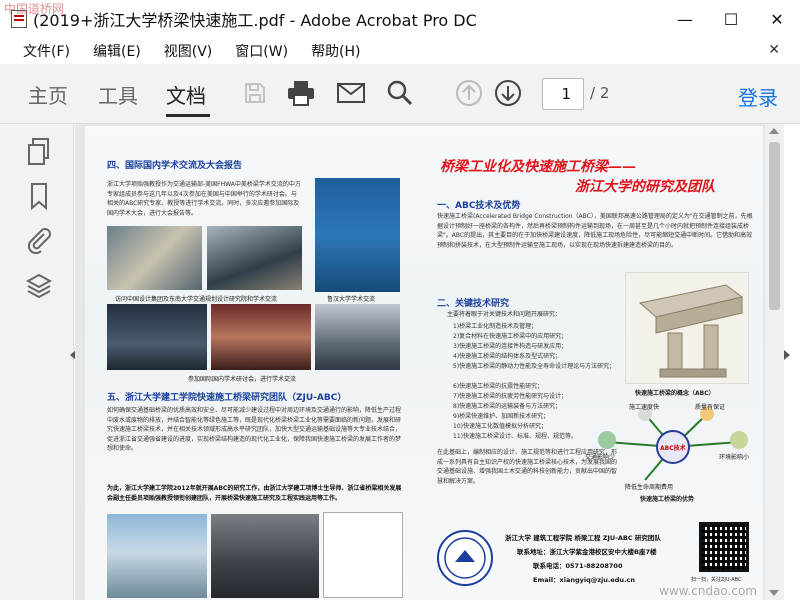 The width and height of the screenshot is (800, 600). I want to click on list-item: 1)桥梁工业化制造技术及管理；, so click(495, 326).